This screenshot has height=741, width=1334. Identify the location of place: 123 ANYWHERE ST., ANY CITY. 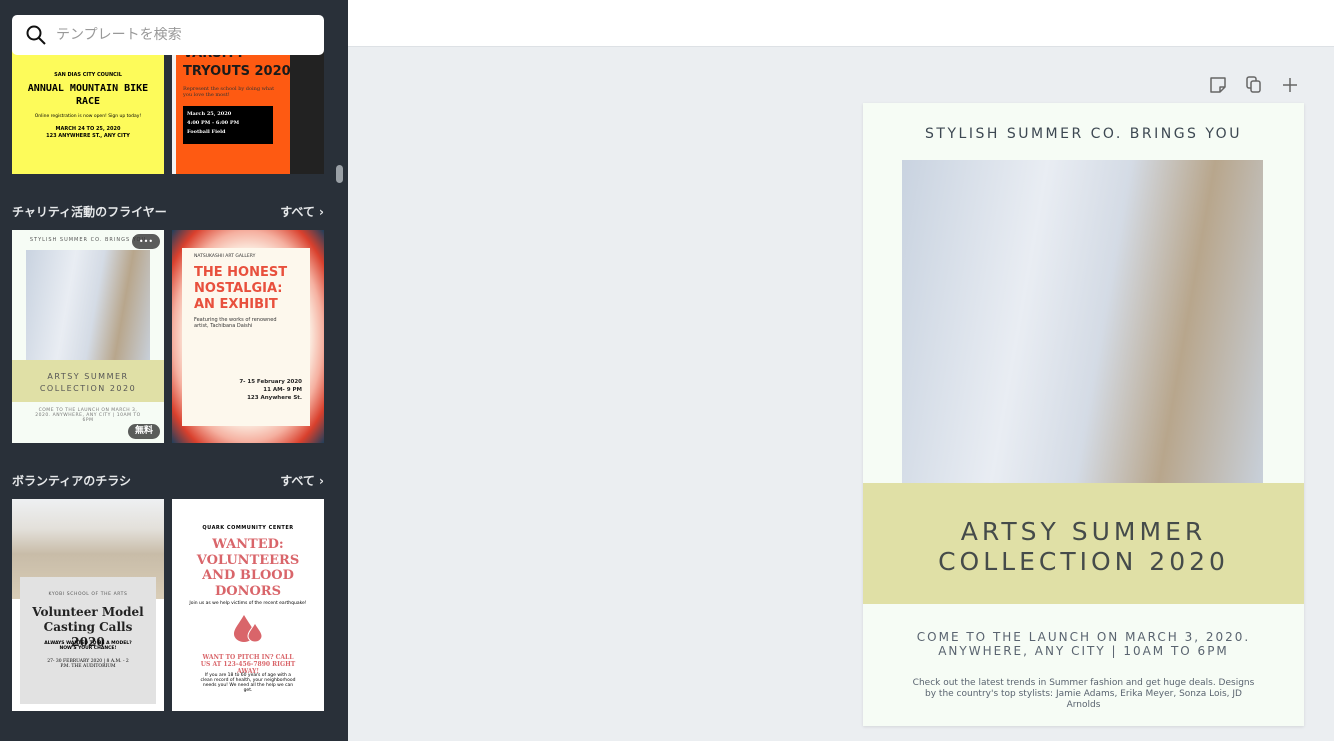
(88, 136).